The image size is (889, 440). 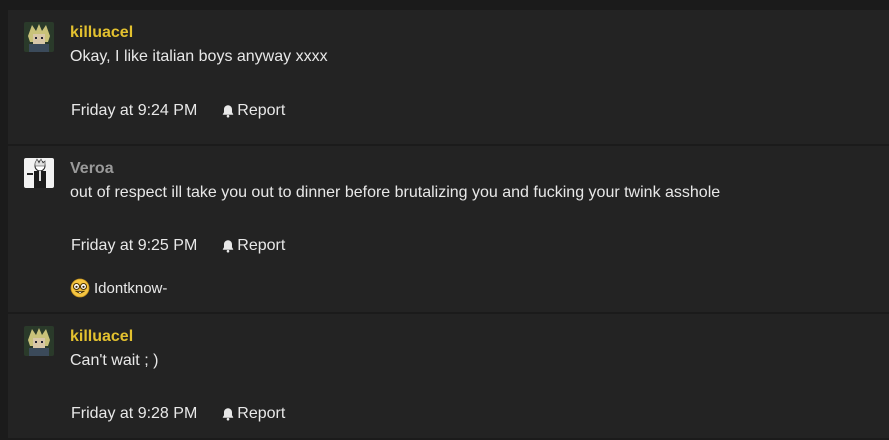 What do you see at coordinates (134, 246) in the screenshot?
I see `timestamp-link: Friday at 9:25 PM` at bounding box center [134, 246].